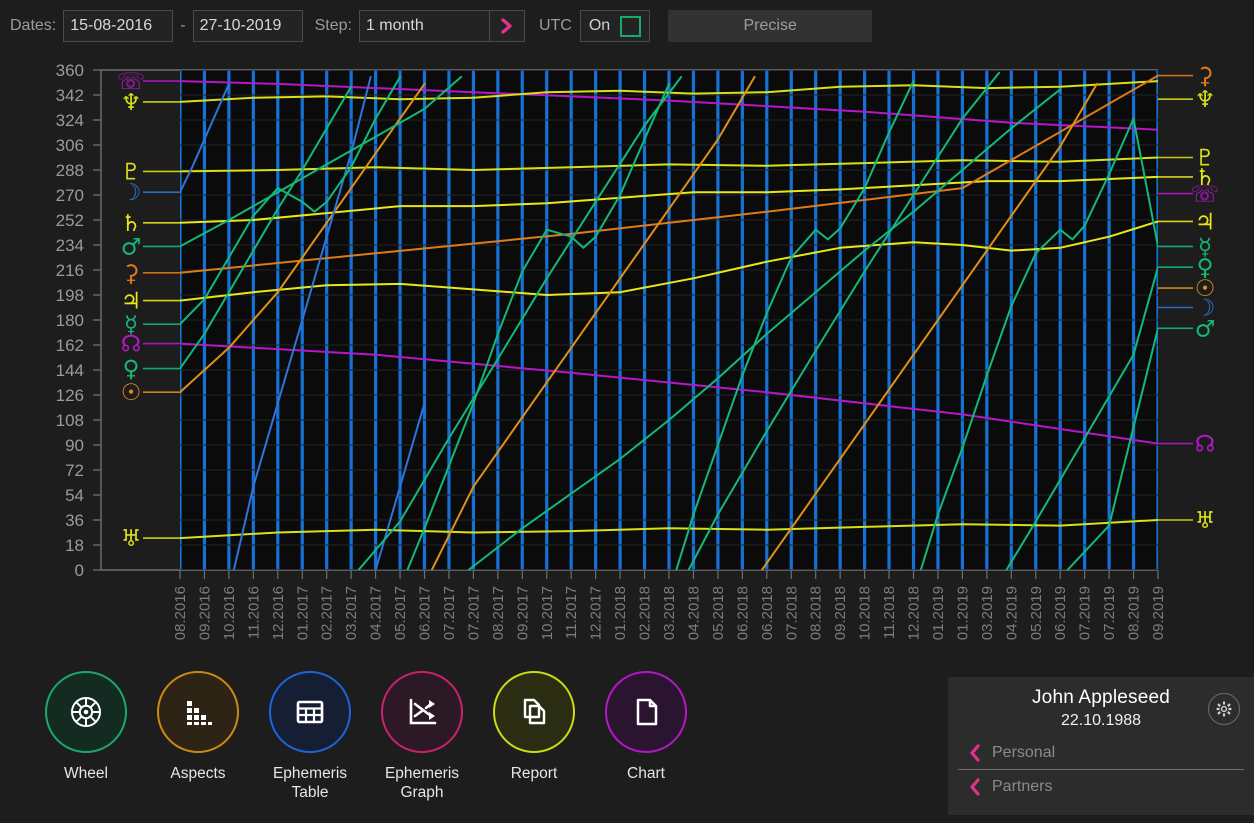 This screenshot has width=1254, height=823. I want to click on nav-button-wheel: Wheel, so click(86, 727).